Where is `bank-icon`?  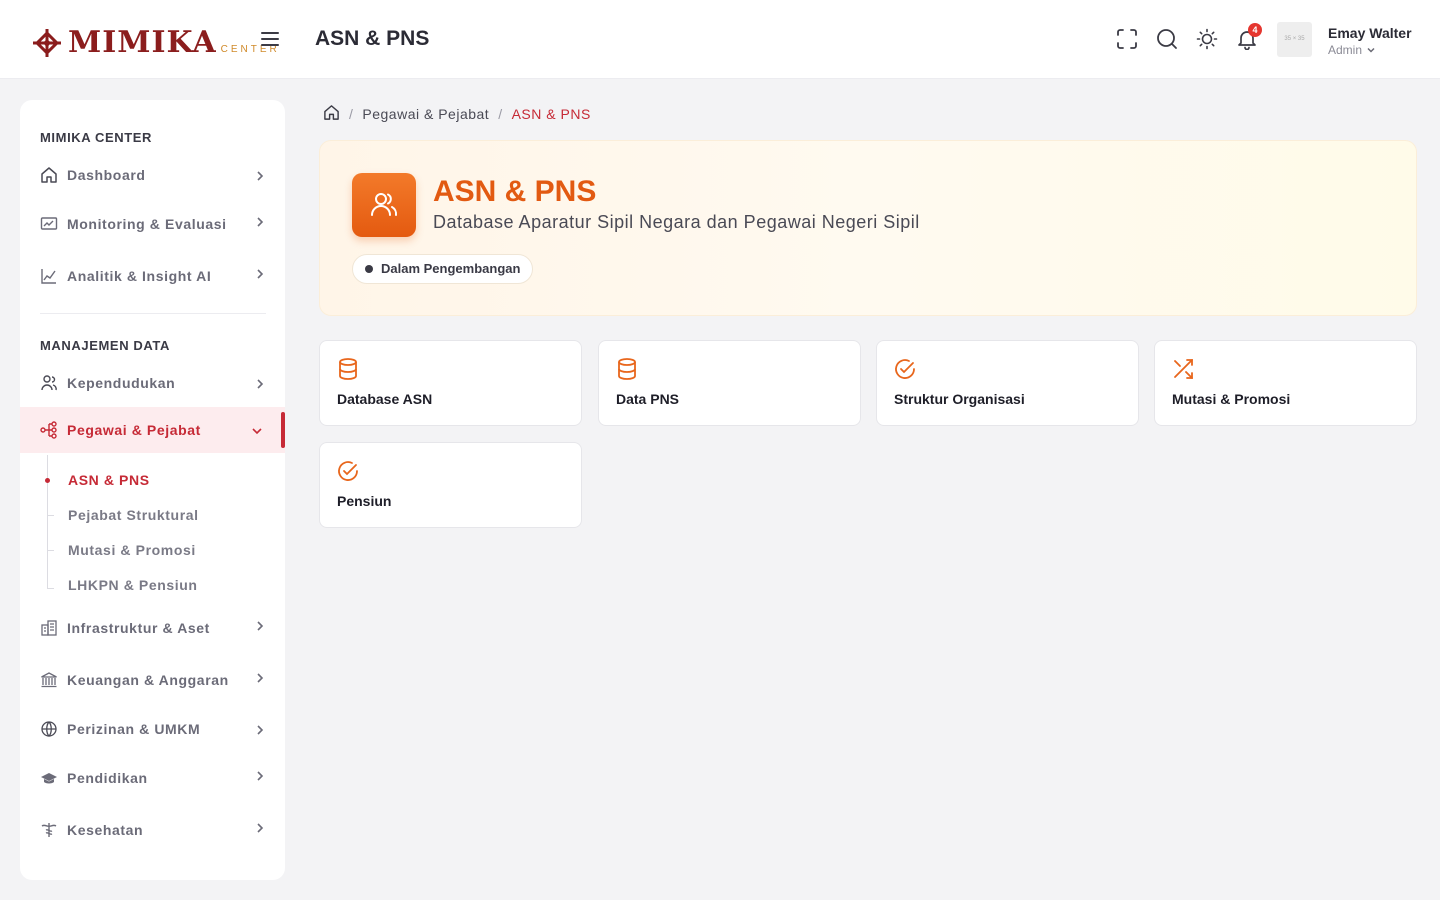 bank-icon is located at coordinates (49, 680).